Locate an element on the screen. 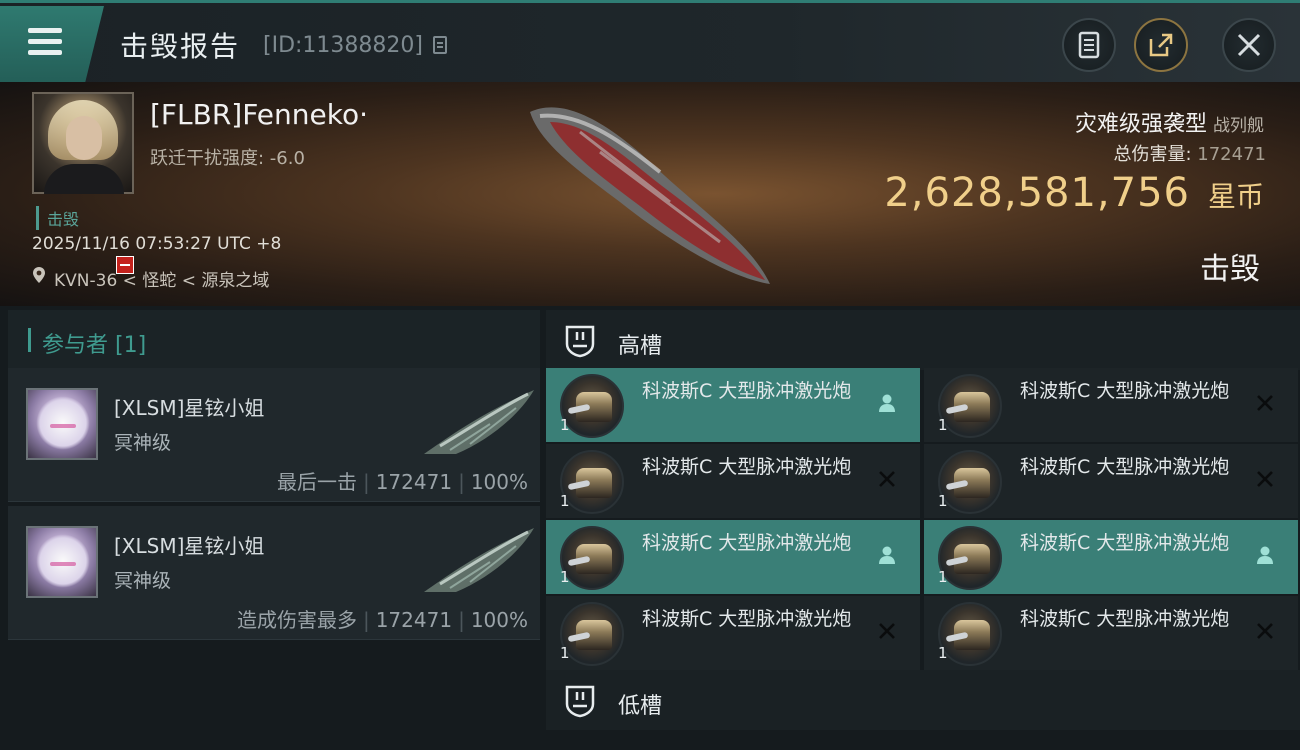 The image size is (1300, 750). victim-portrait is located at coordinates (83, 143).